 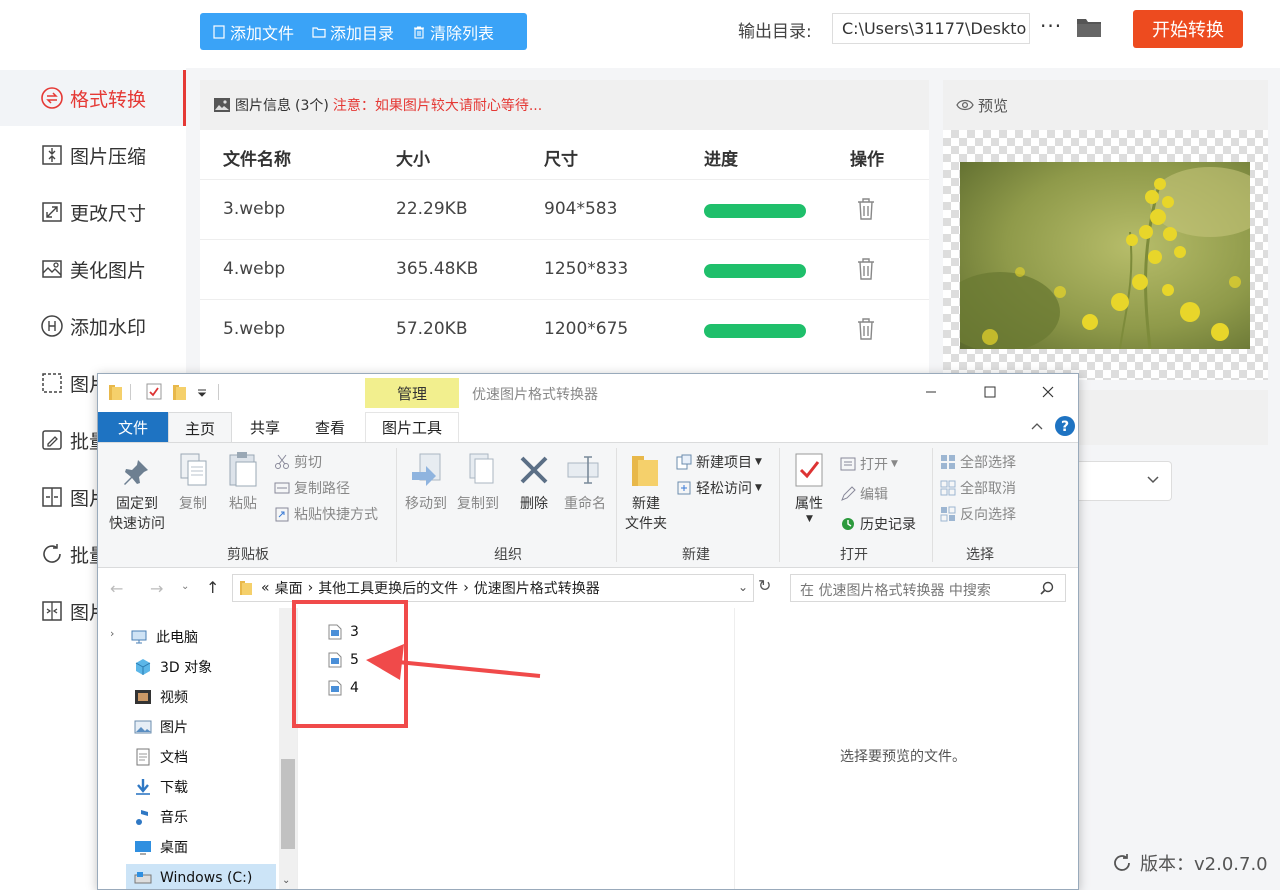 What do you see at coordinates (353, 32) in the screenshot?
I see `add-directory-button: 添加目录` at bounding box center [353, 32].